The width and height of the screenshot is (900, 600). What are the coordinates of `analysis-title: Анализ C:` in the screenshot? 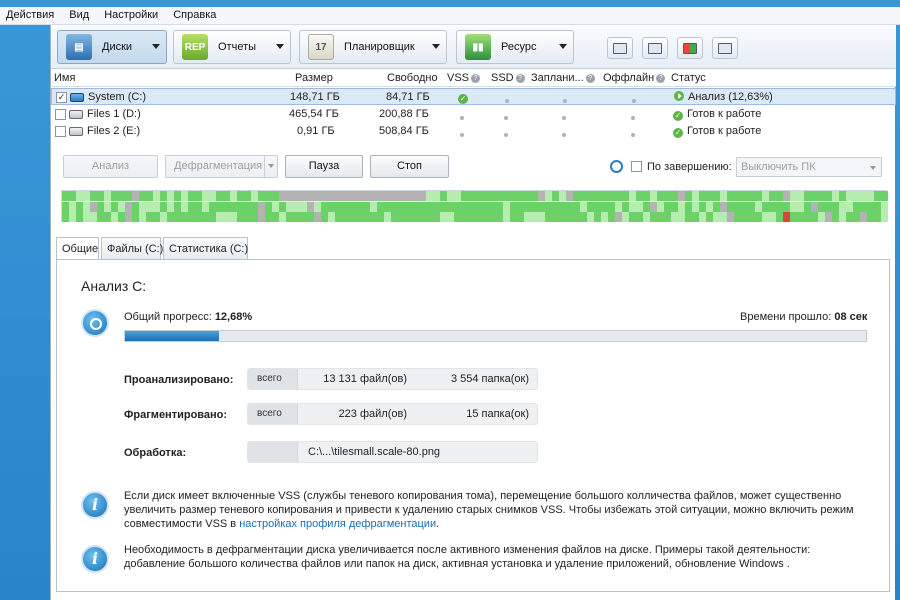 It's located at (114, 286).